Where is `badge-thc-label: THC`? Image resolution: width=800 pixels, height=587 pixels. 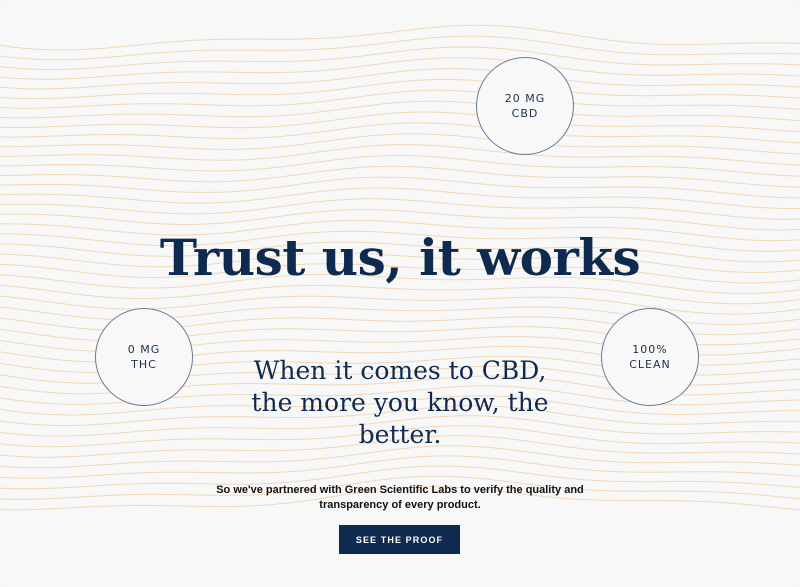 badge-thc-label: THC is located at coordinates (144, 364).